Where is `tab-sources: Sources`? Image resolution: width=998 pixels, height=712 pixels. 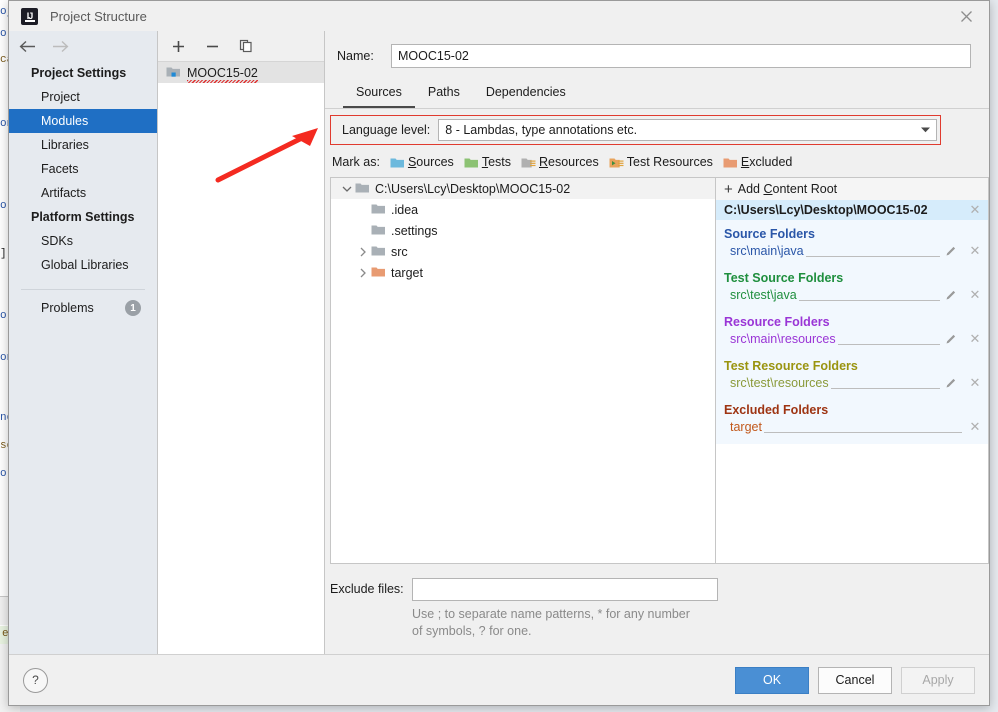
tab-sources: Sources is located at coordinates (379, 94).